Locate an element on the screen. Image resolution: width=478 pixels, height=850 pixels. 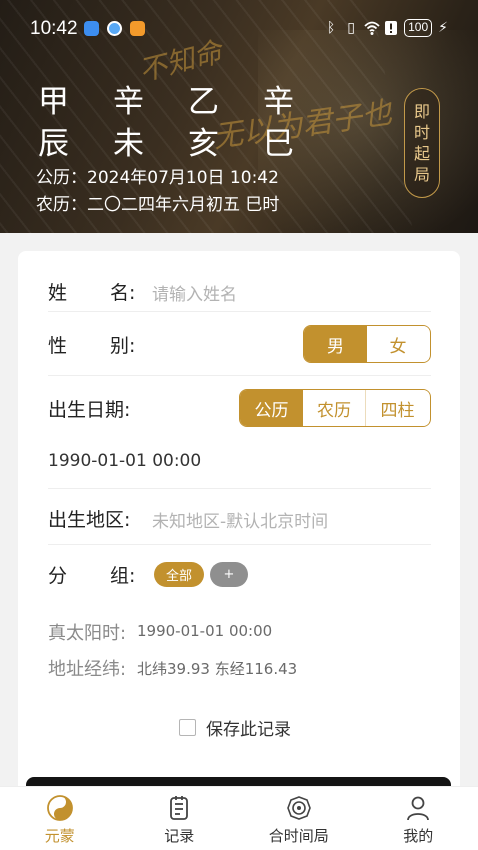
instant-char: 即 is located at coordinates (421, 111).